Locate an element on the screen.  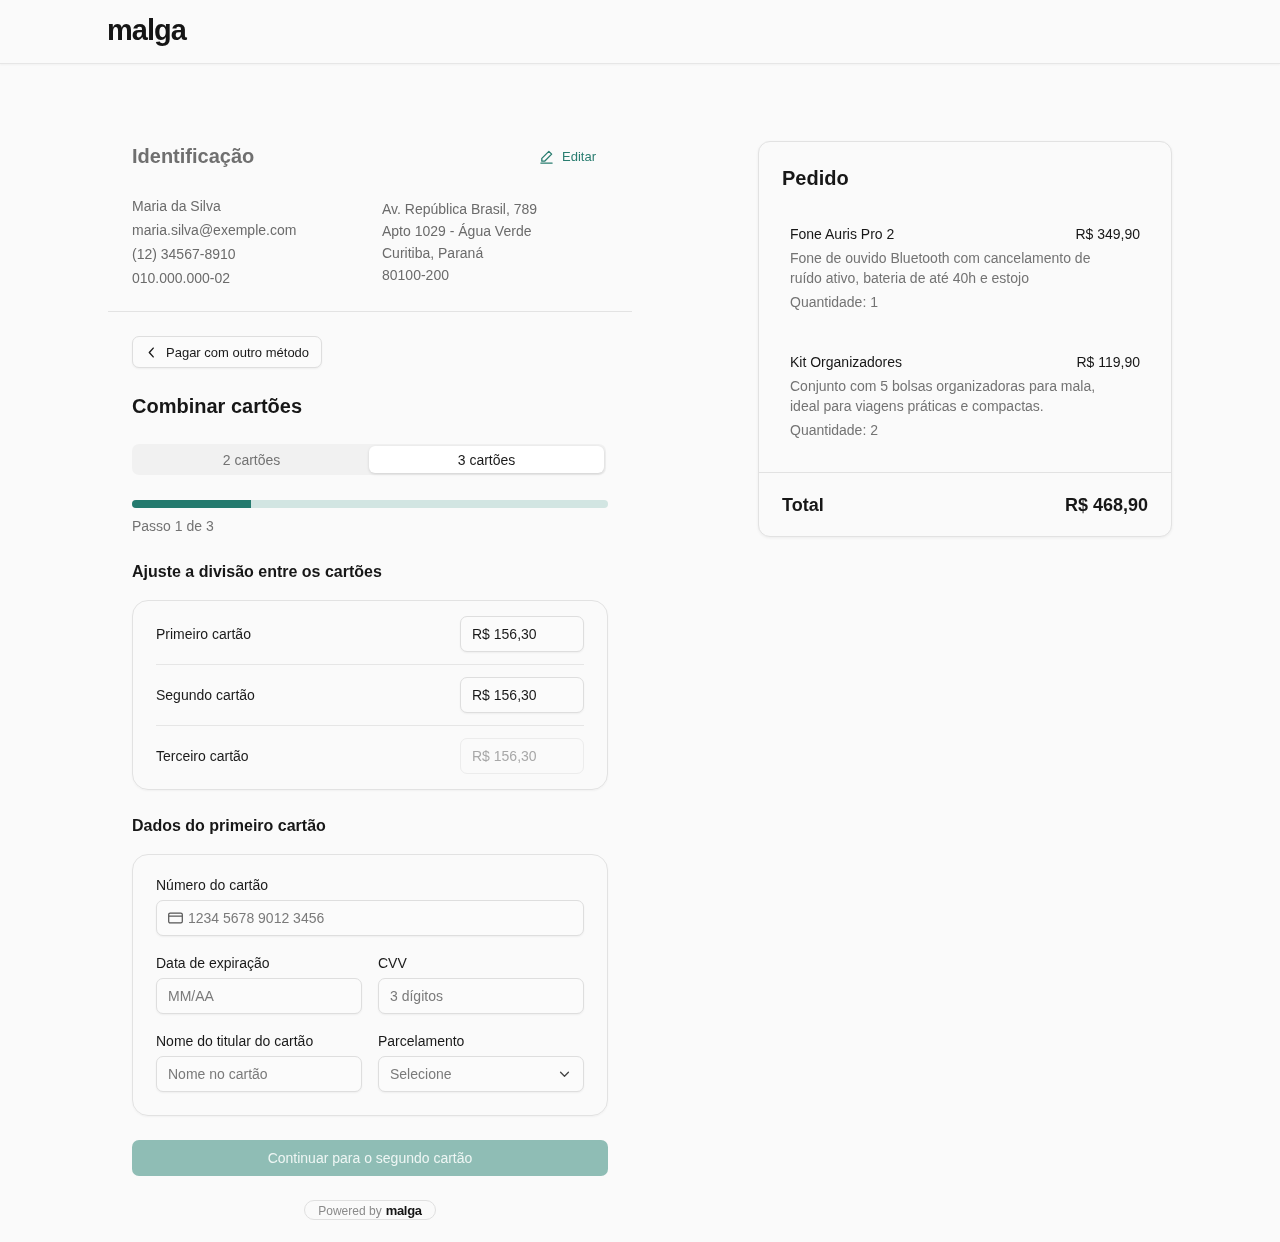
card-label: Primeiro cartão is located at coordinates (203, 634).